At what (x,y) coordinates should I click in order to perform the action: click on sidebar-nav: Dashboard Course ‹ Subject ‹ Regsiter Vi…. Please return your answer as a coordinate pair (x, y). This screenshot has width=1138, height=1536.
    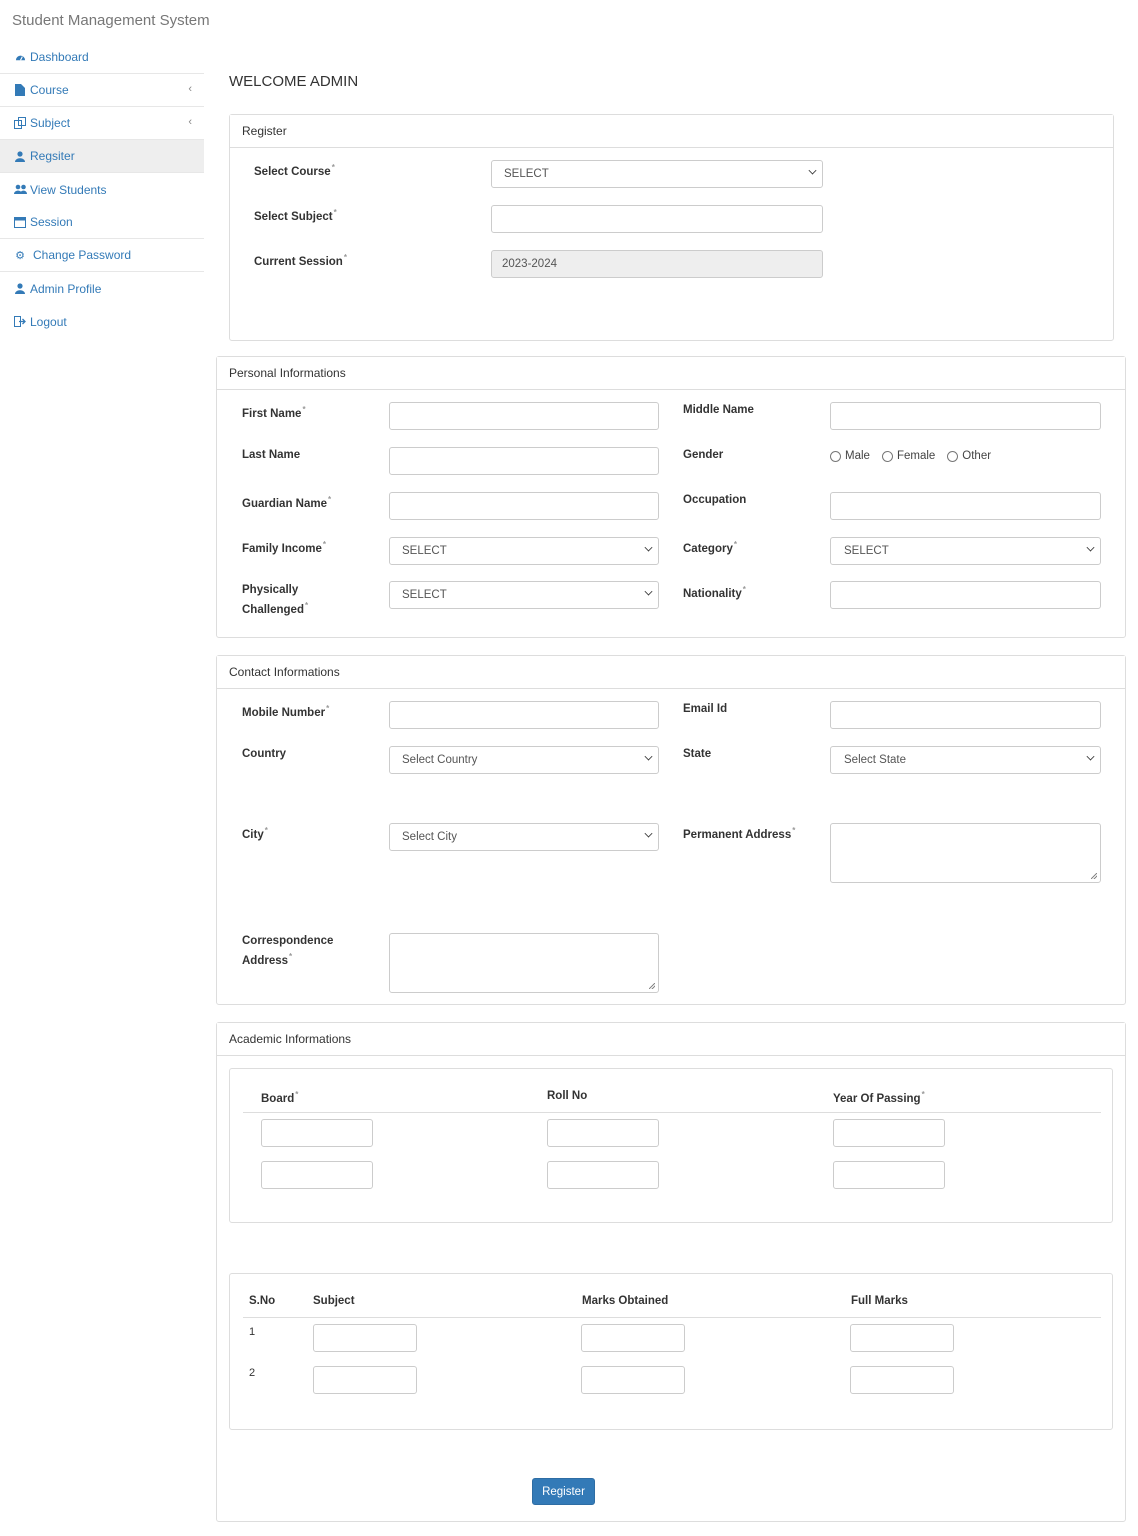
    Looking at the image, I should click on (102, 189).